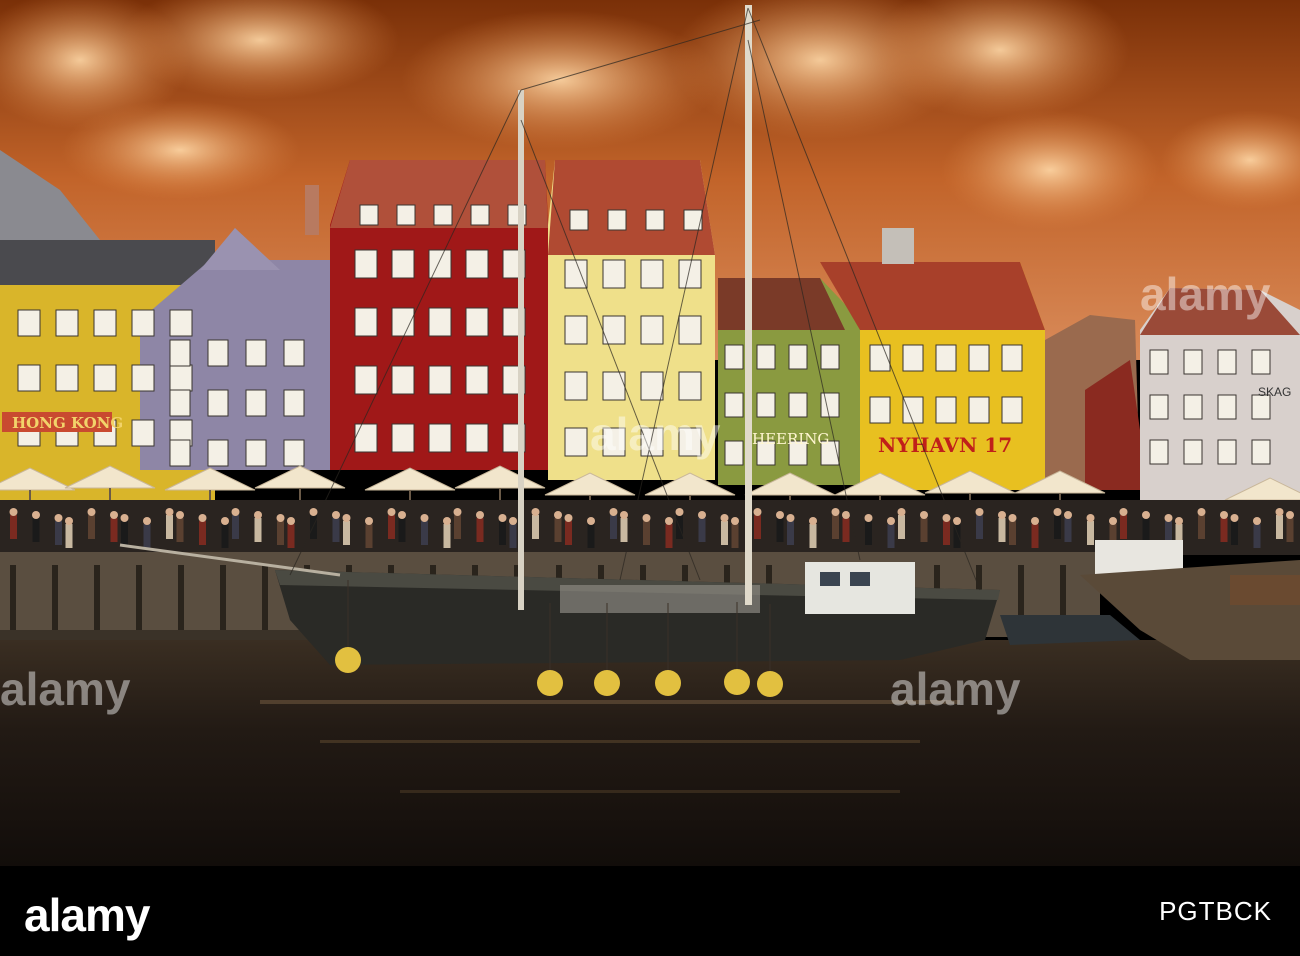 This screenshot has width=1300, height=956. I want to click on mast-fore, so click(521, 350).